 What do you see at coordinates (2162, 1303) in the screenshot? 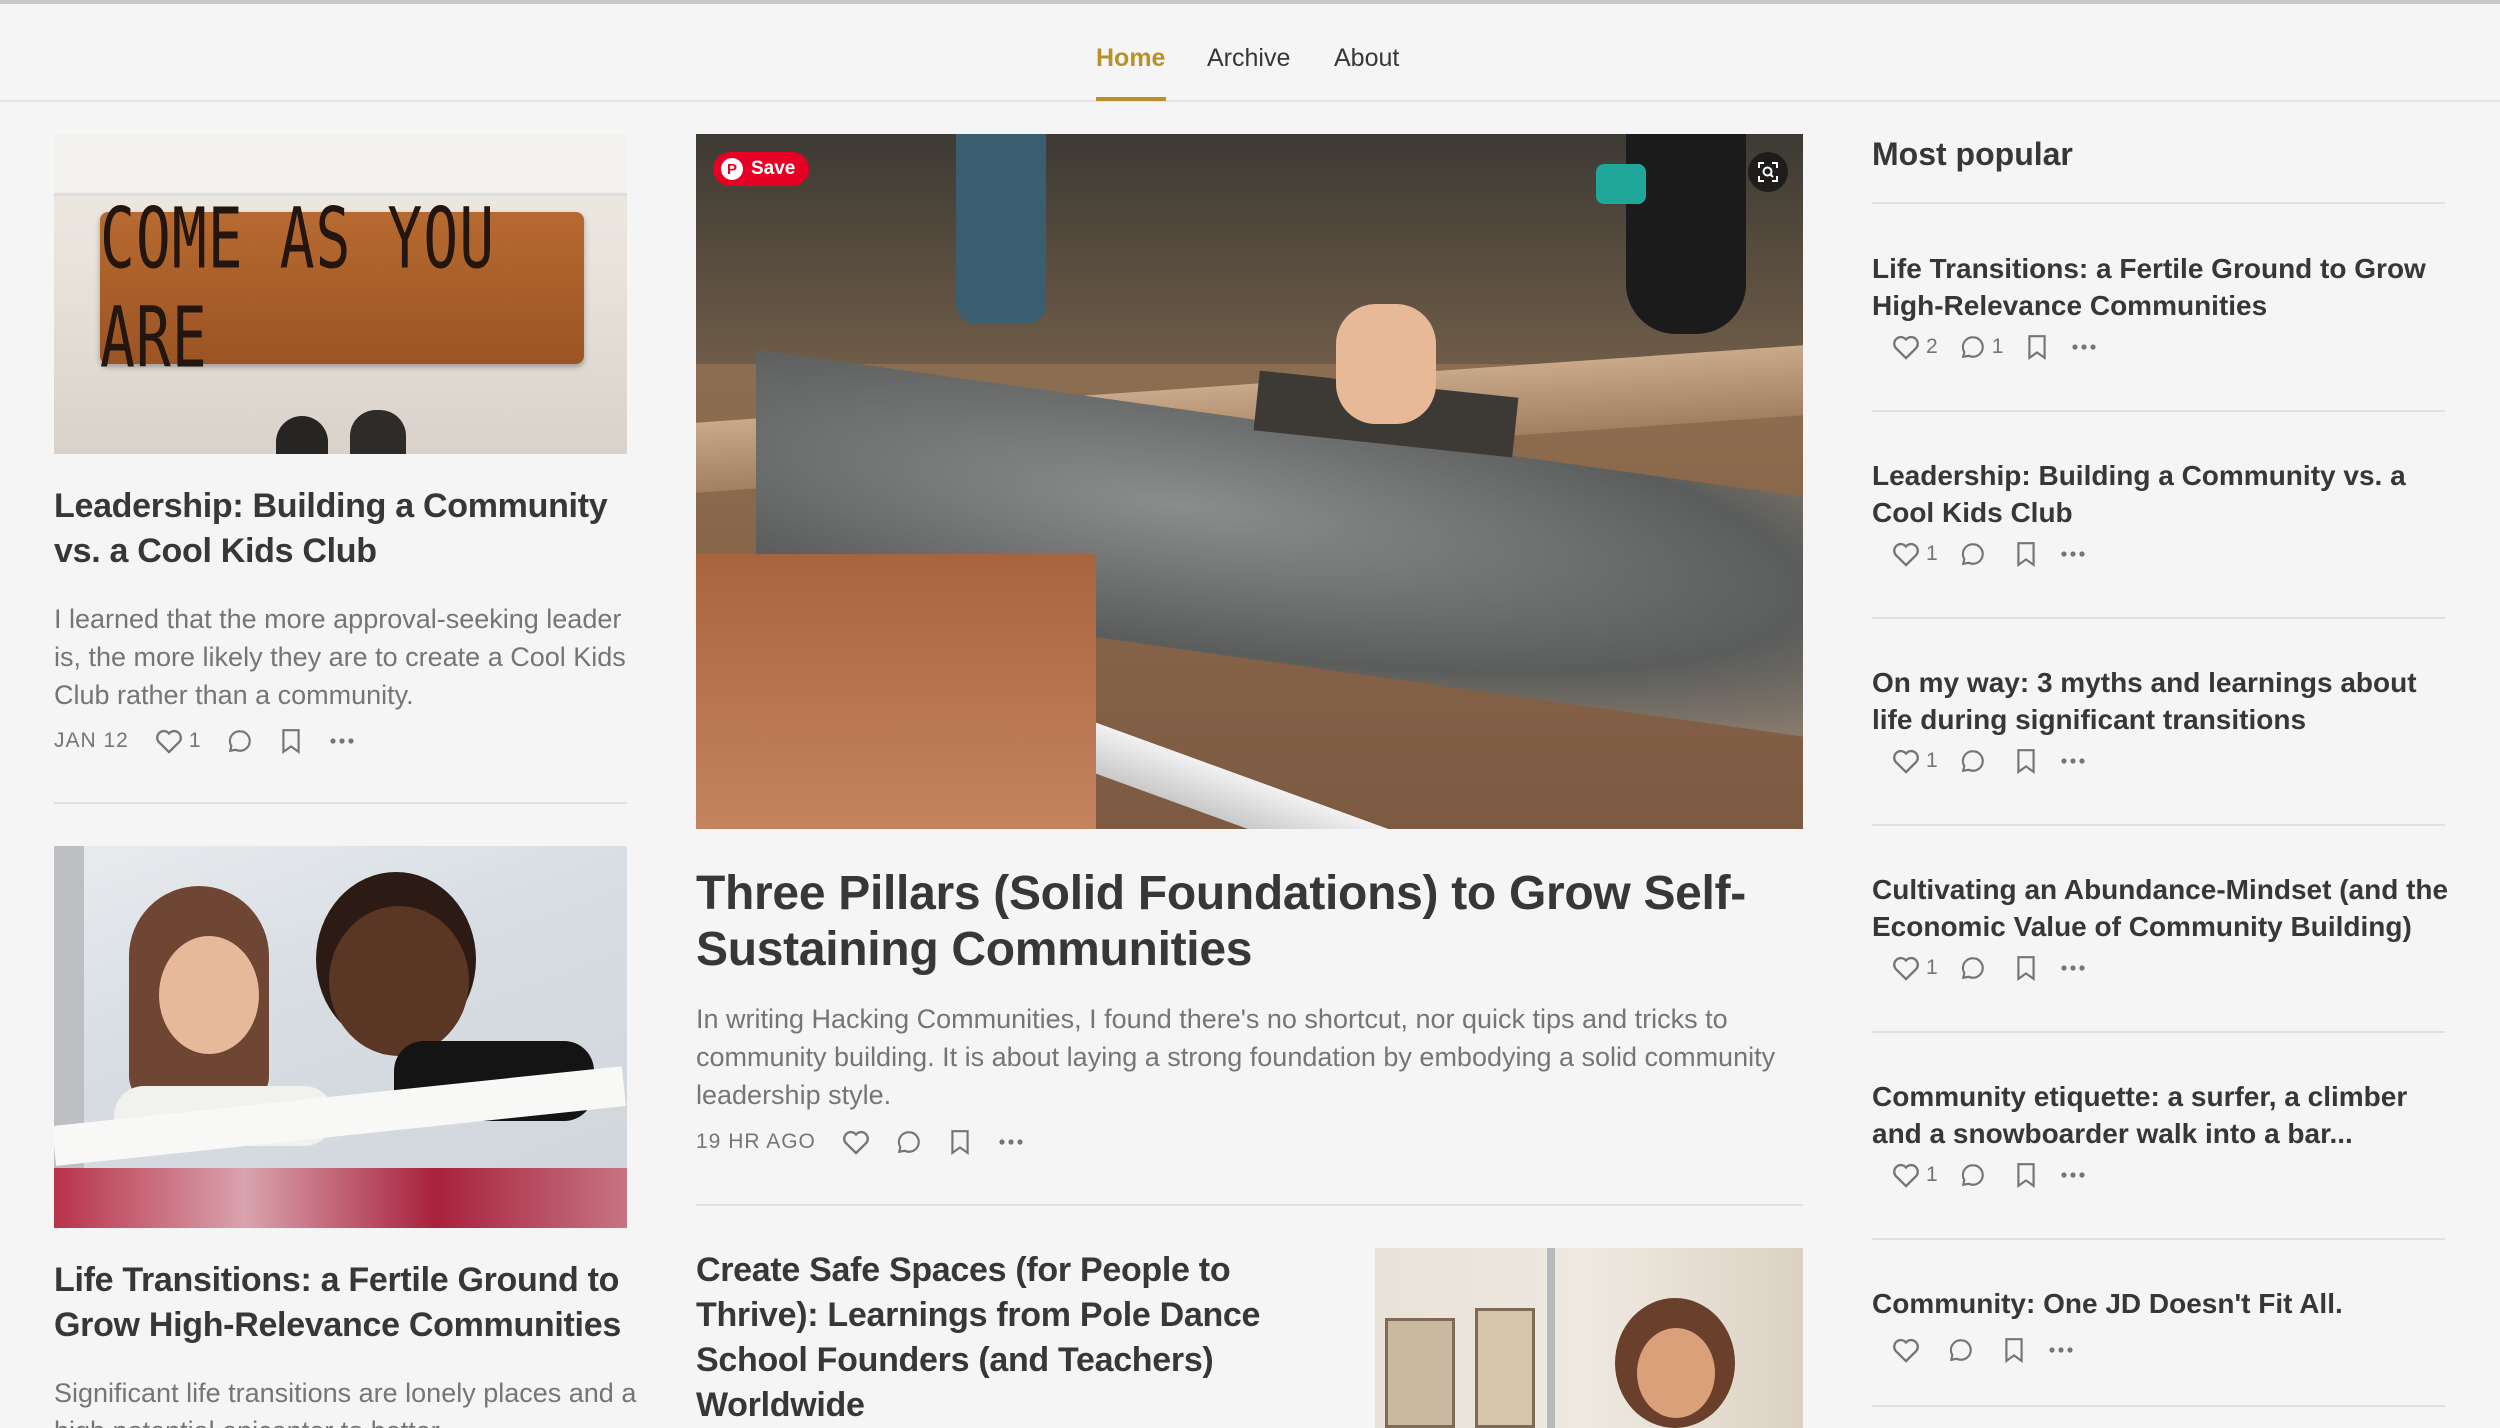
I see `popular-item-title: Community: One JD Doesn't Fit All.` at bounding box center [2162, 1303].